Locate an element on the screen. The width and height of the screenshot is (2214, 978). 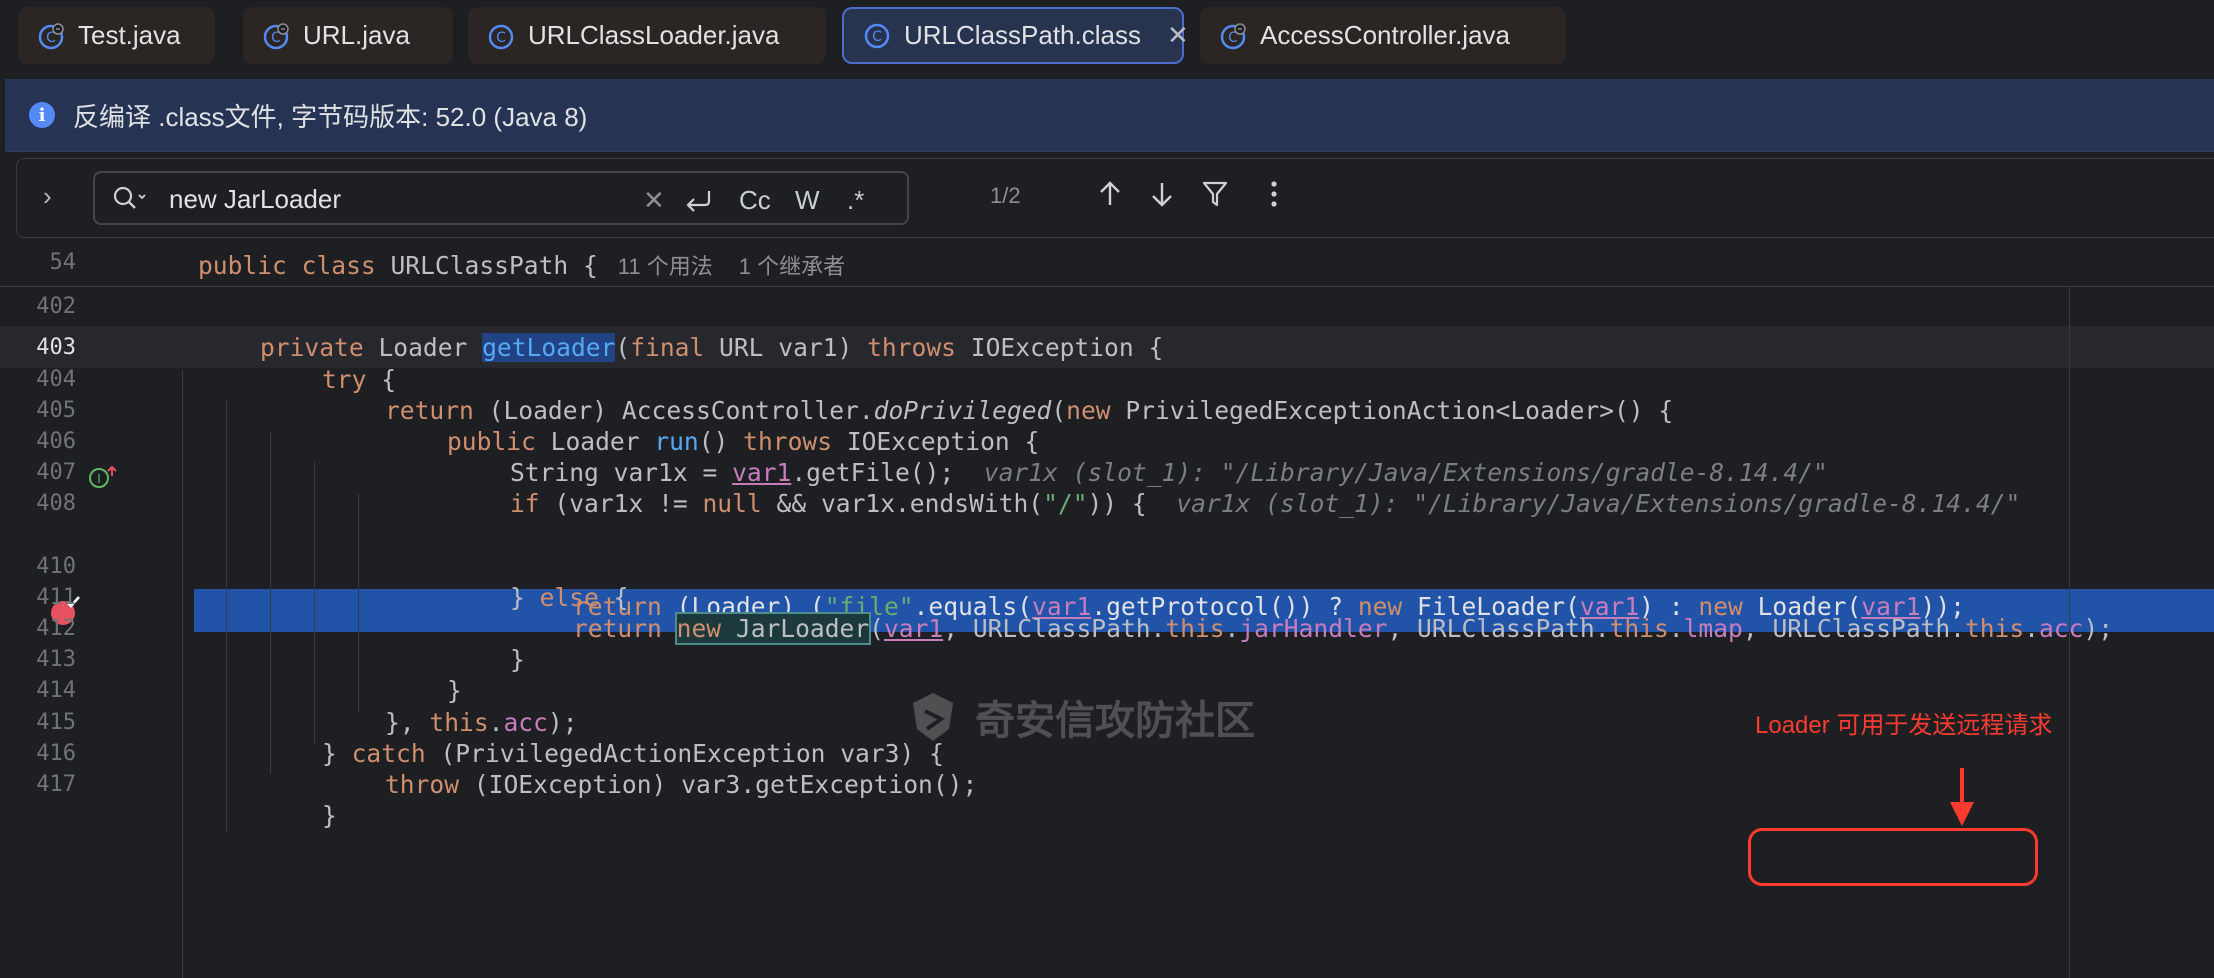
close-tab-icon: ✕ is located at coordinates (1178, 35).